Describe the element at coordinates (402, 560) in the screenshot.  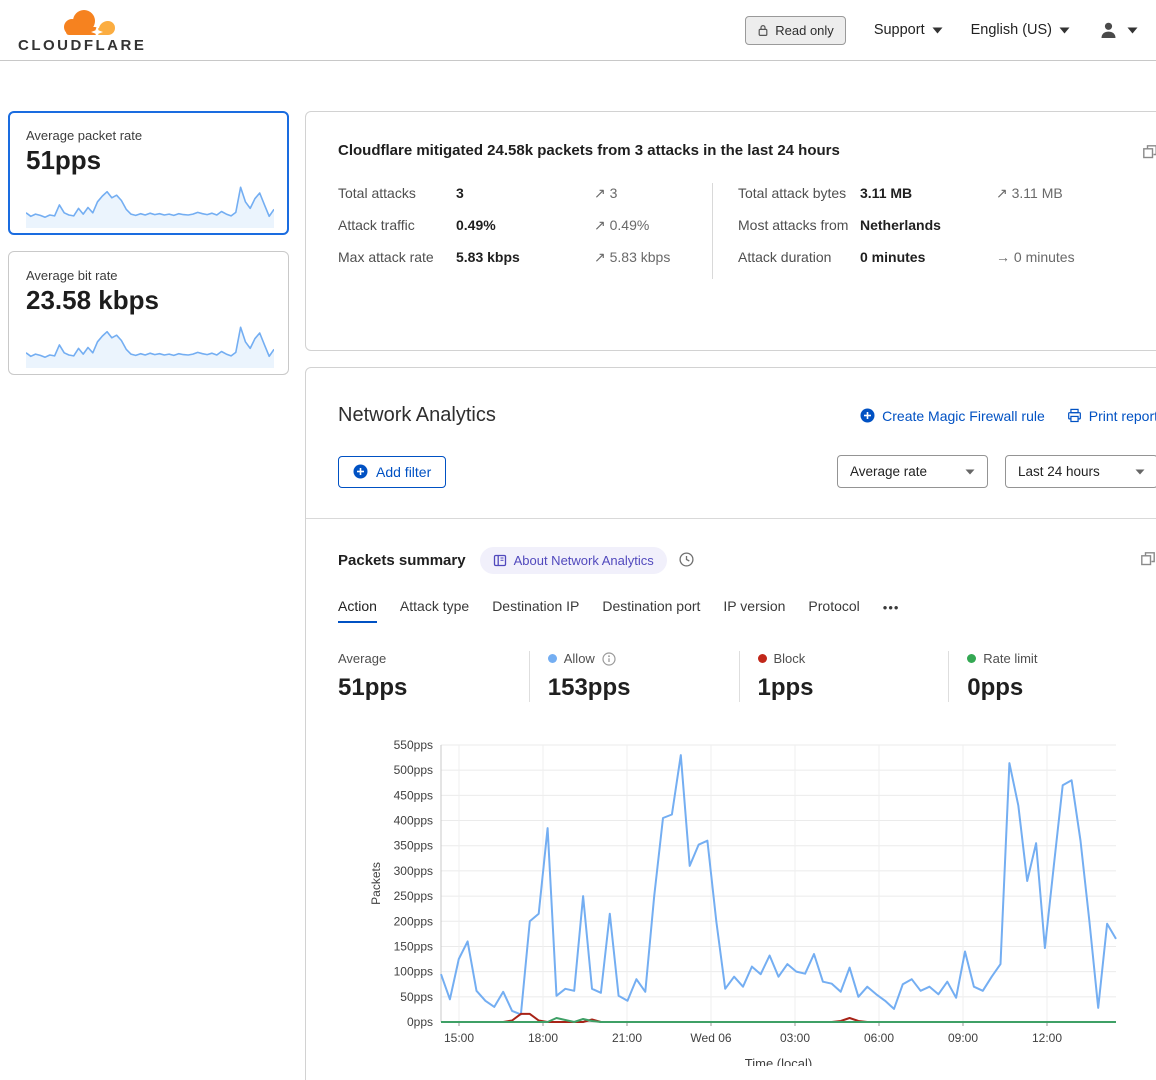
I see `packets-summary-title: Packets summary` at that location.